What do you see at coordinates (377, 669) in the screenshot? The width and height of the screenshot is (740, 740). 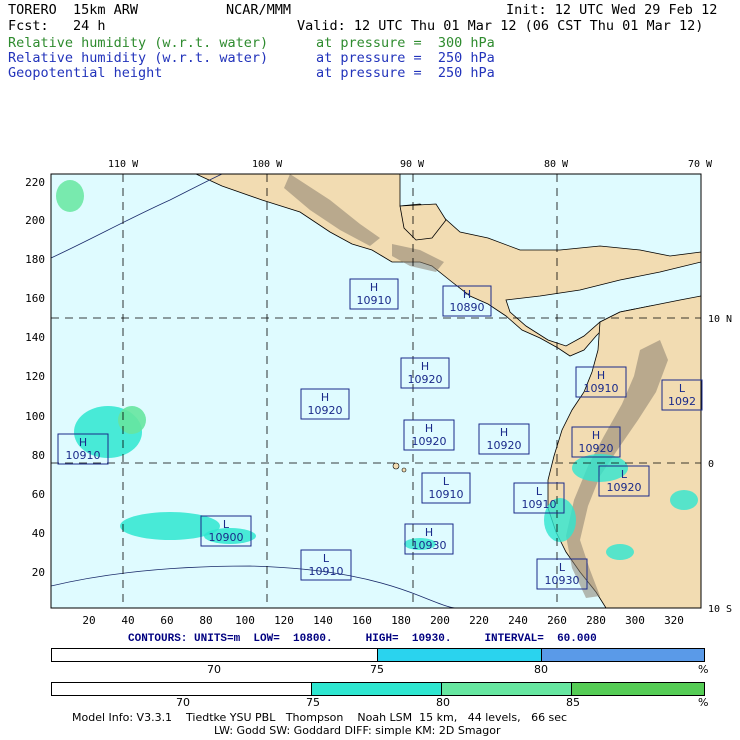 I see `colorbar-blue-label-75: 75` at bounding box center [377, 669].